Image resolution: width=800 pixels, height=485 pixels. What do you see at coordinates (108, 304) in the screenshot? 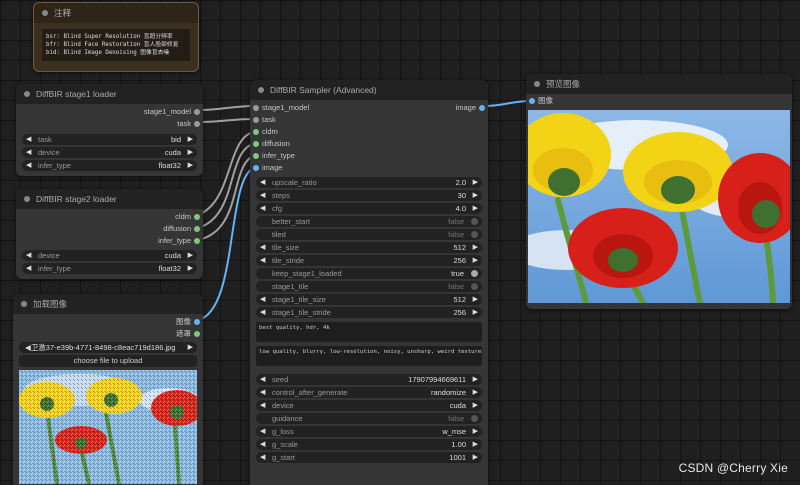
I see `load-image-title-bar: 加载图像` at bounding box center [108, 304].